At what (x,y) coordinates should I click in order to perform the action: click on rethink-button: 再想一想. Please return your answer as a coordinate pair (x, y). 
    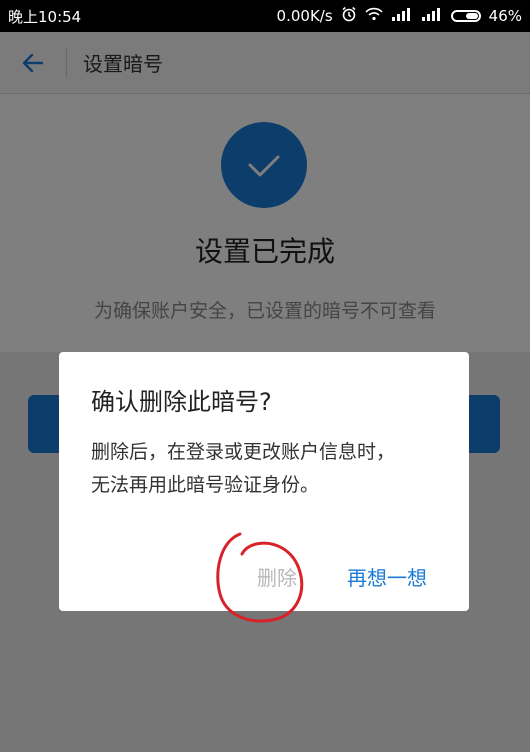
    Looking at the image, I should click on (387, 576).